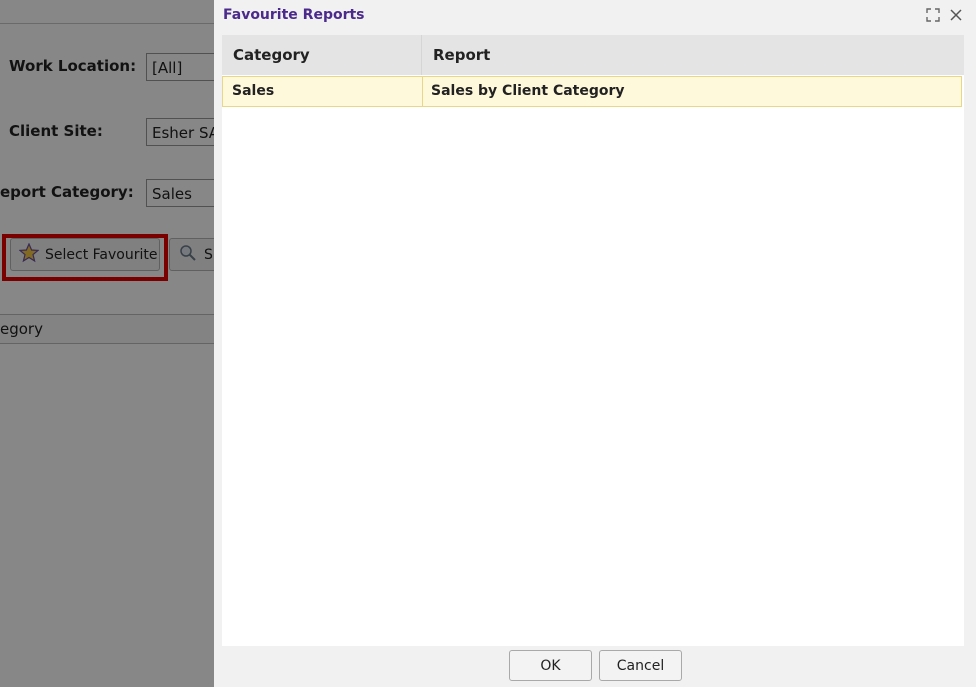 This screenshot has height=687, width=976. I want to click on column-header-report: Report, so click(461, 55).